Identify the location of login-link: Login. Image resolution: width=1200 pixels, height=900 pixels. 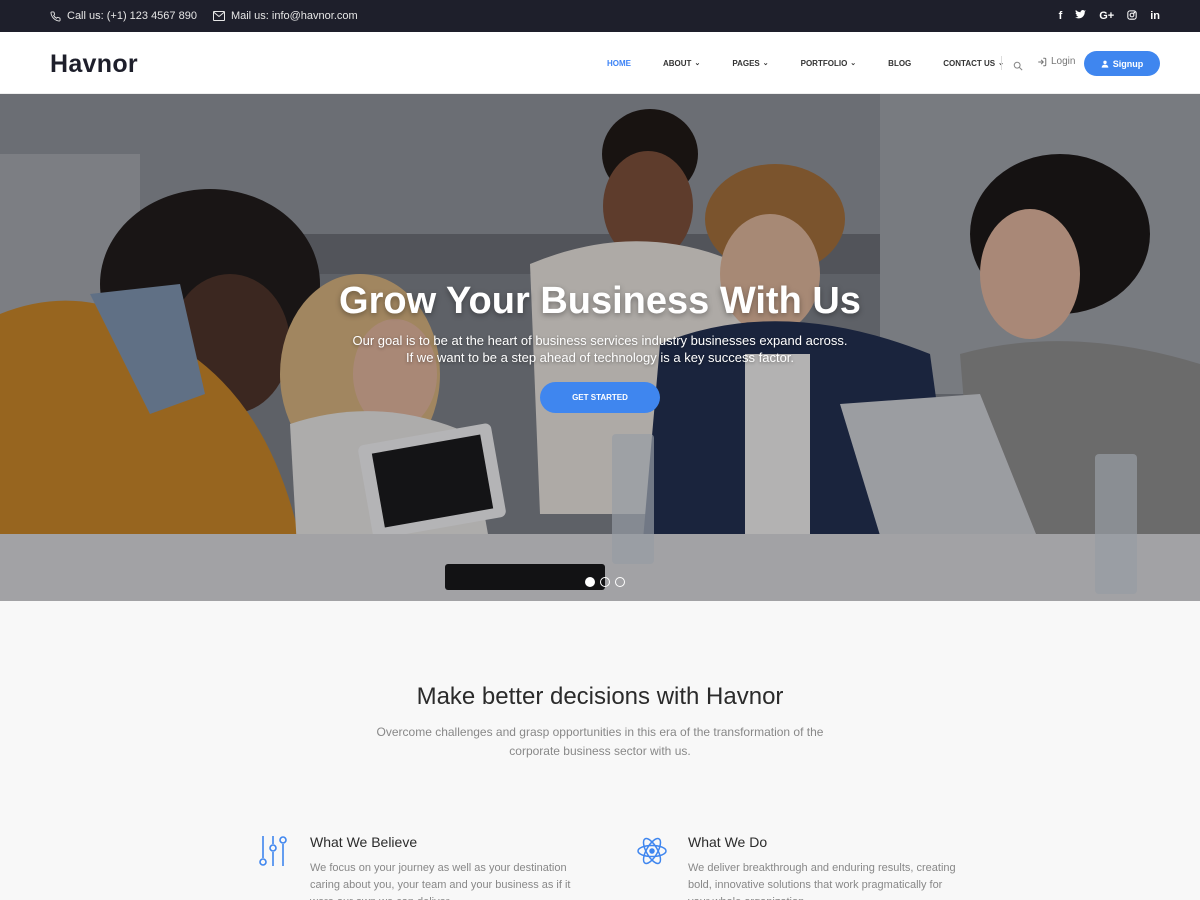
(1056, 61).